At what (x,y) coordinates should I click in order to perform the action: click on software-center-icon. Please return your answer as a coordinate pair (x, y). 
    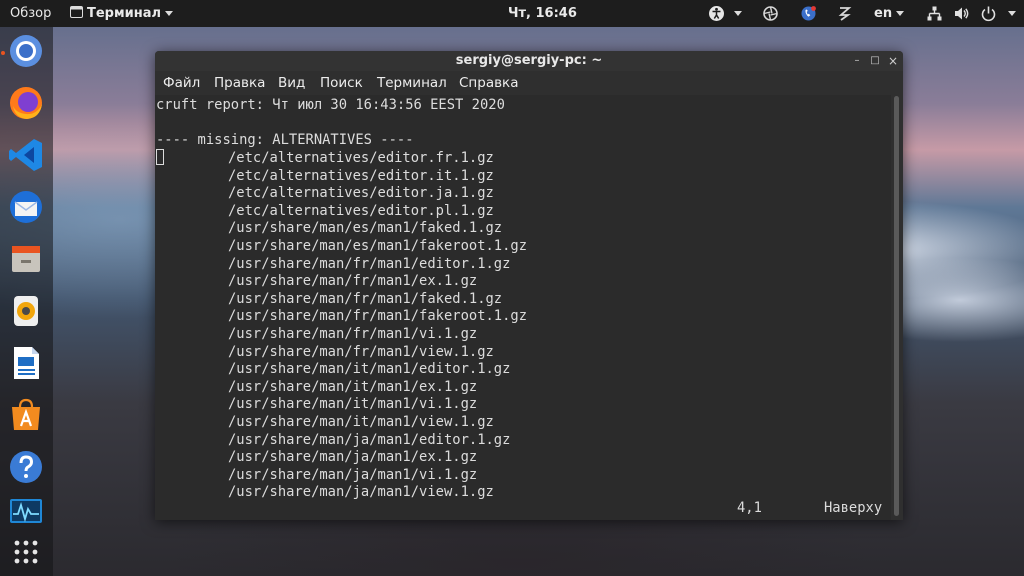
    Looking at the image, I should click on (26, 415).